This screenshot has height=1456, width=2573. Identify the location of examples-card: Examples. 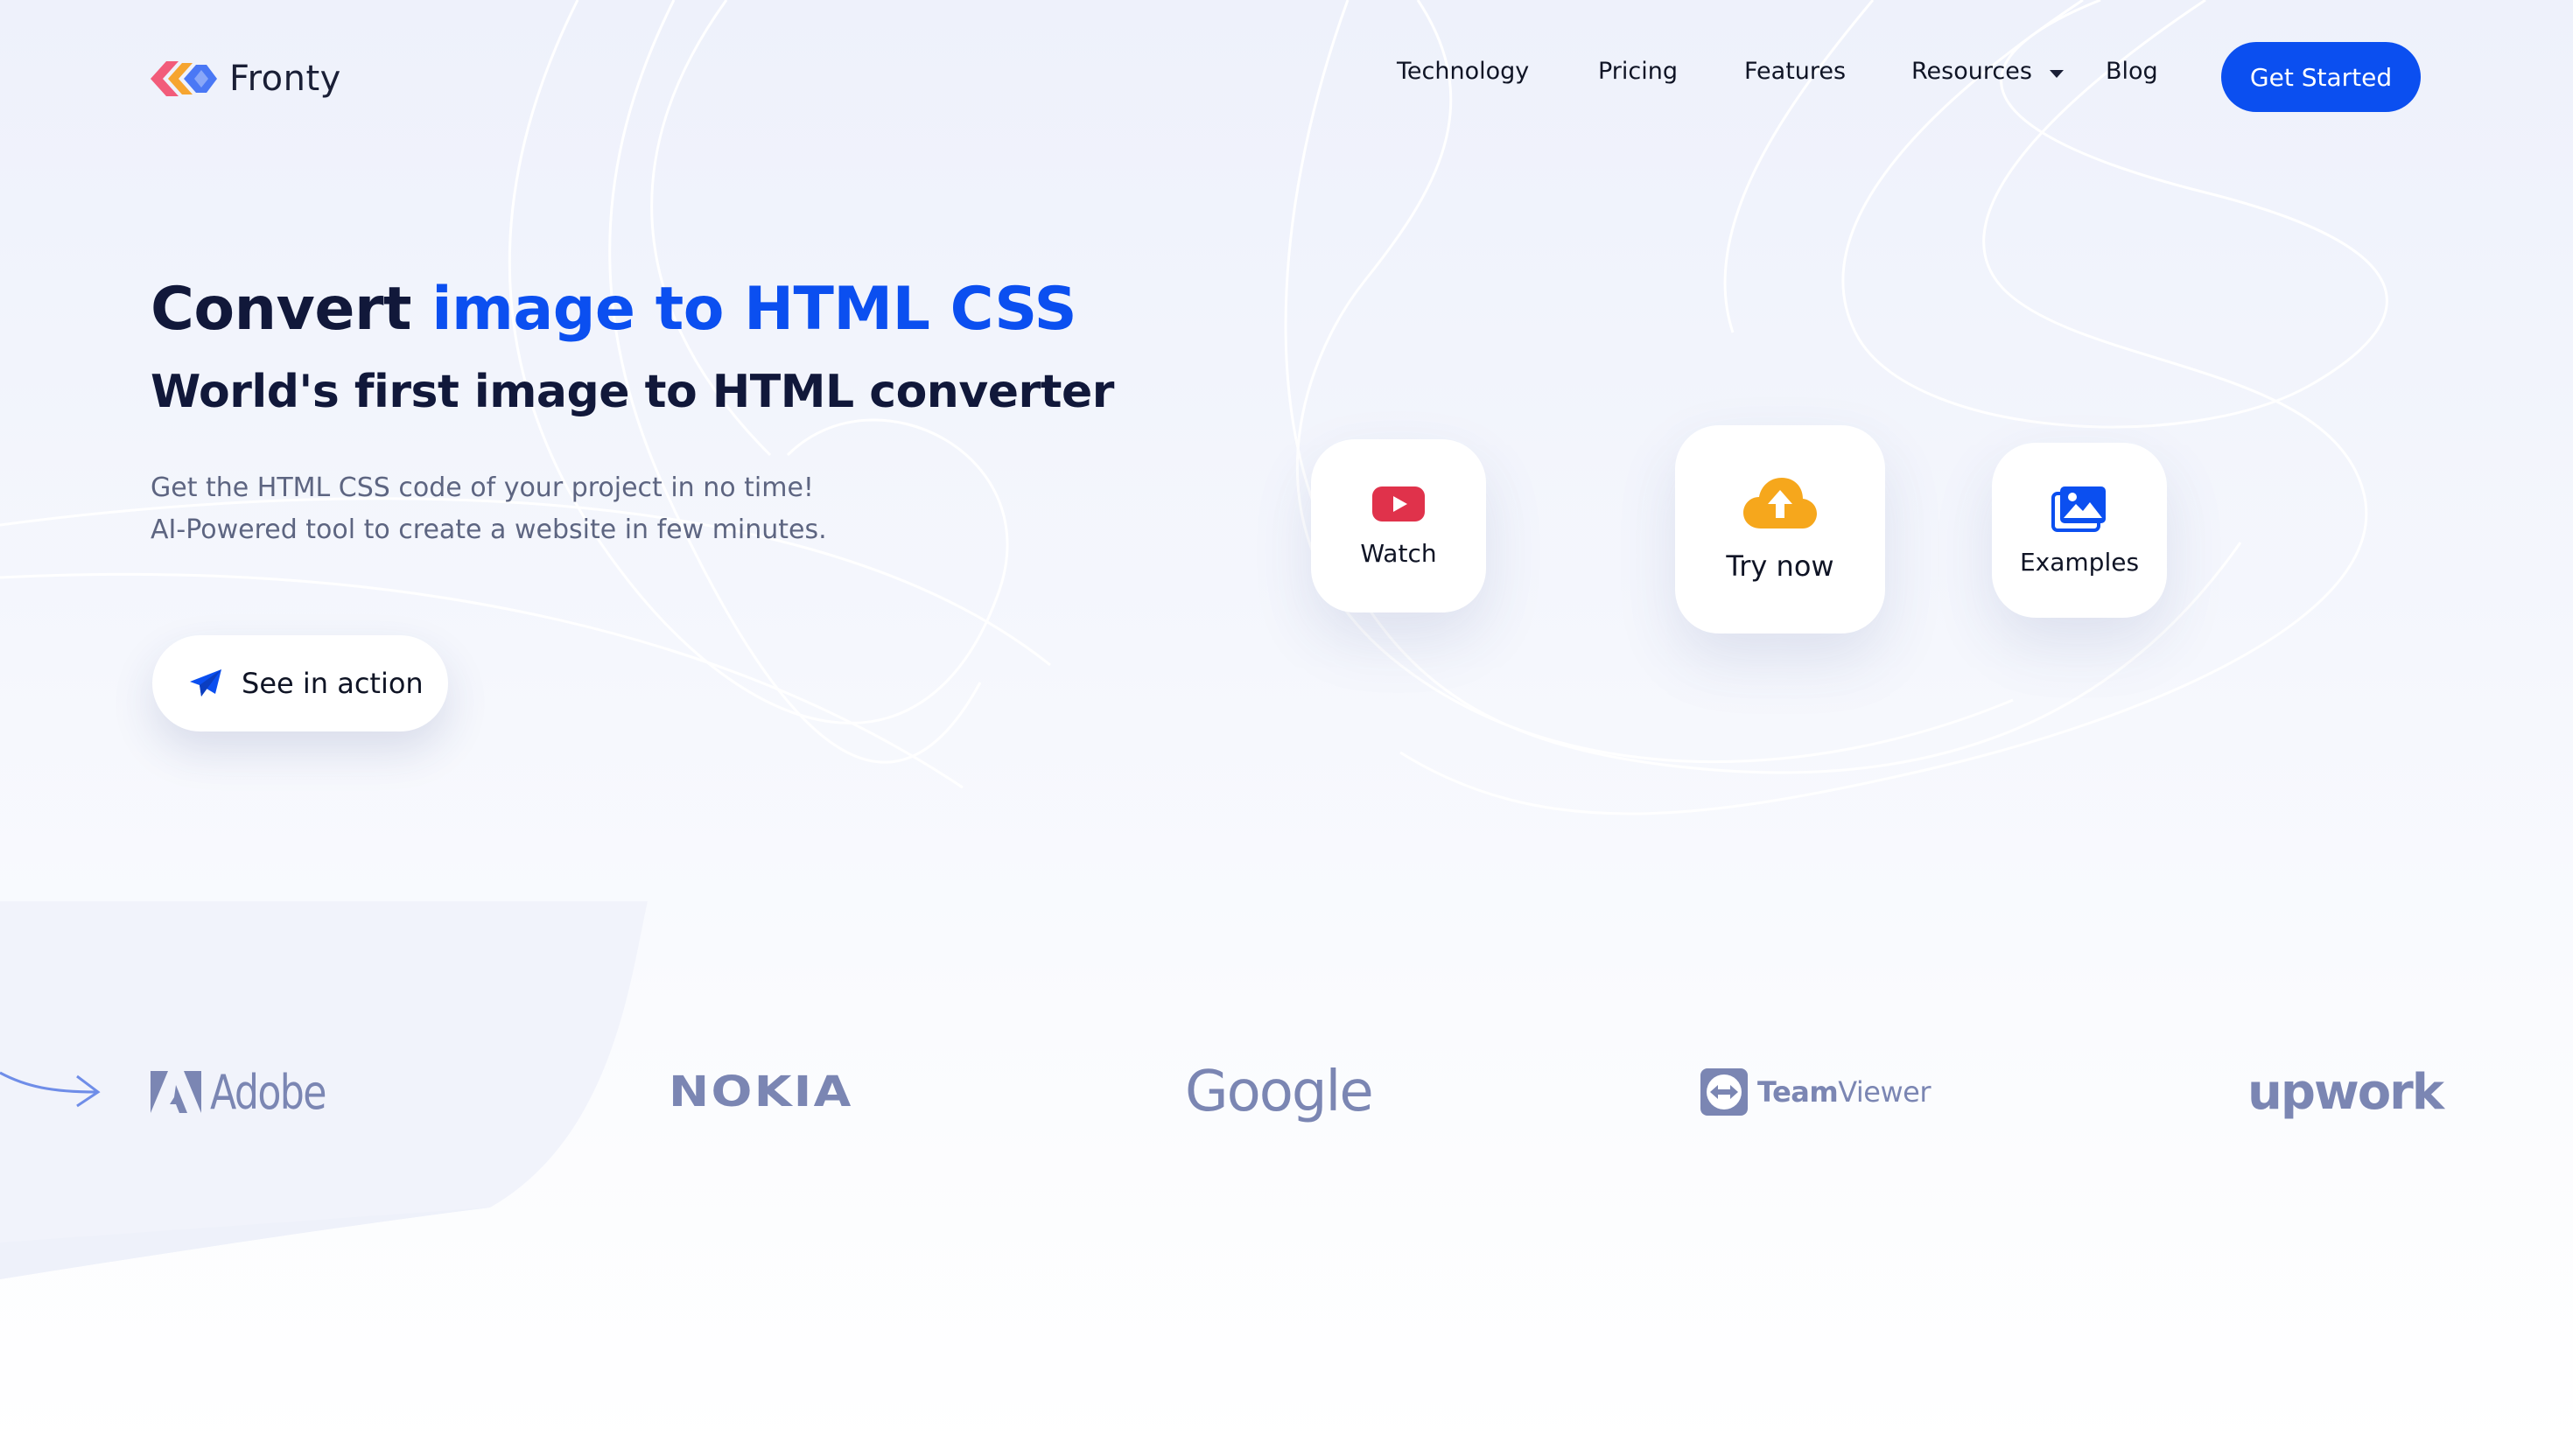
(2079, 530).